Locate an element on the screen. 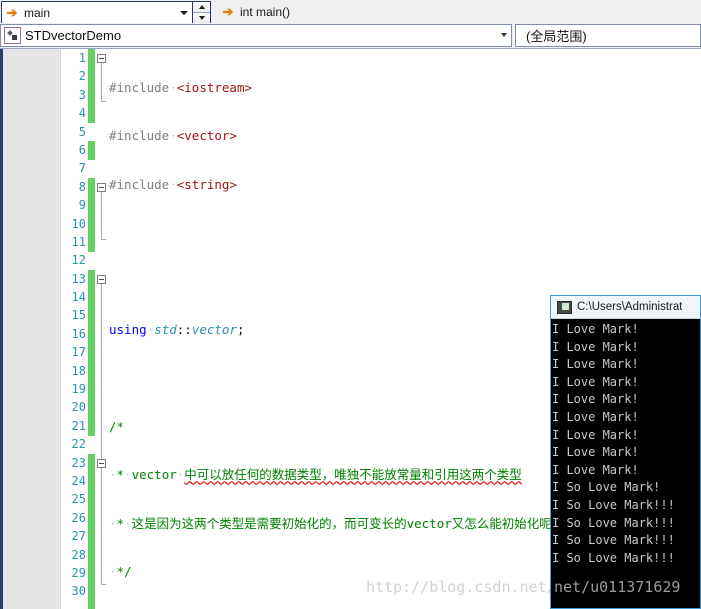 The image size is (701, 609). line-number: 25 is located at coordinates (78, 499).